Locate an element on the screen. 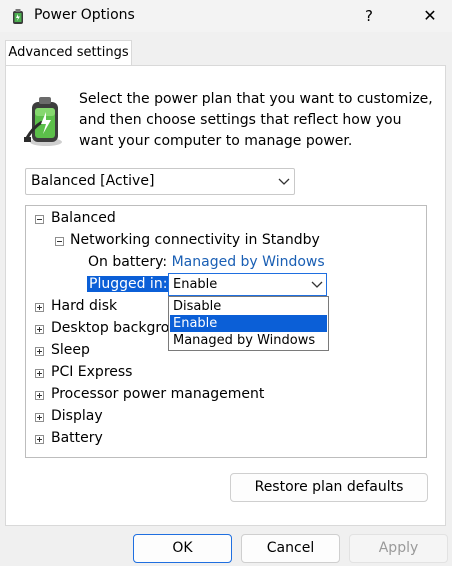  plugged-in-dropdown-list: Disable Enable Managed by Windows is located at coordinates (248, 323).